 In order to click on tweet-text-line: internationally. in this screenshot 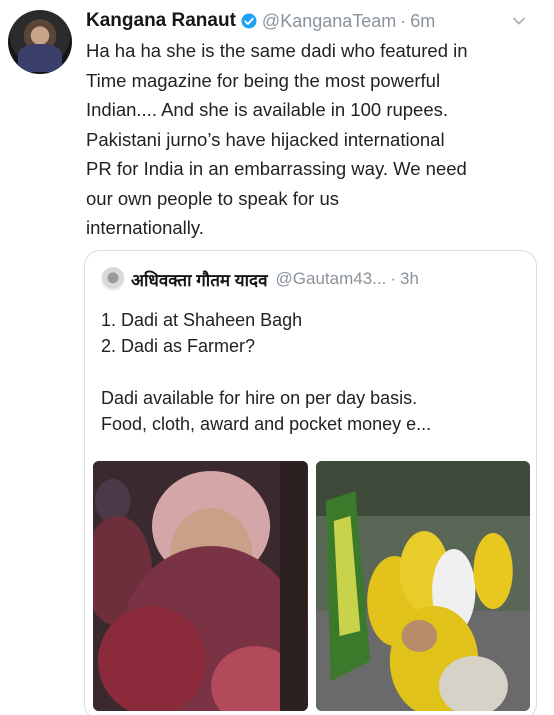, I will do `click(145, 227)`.